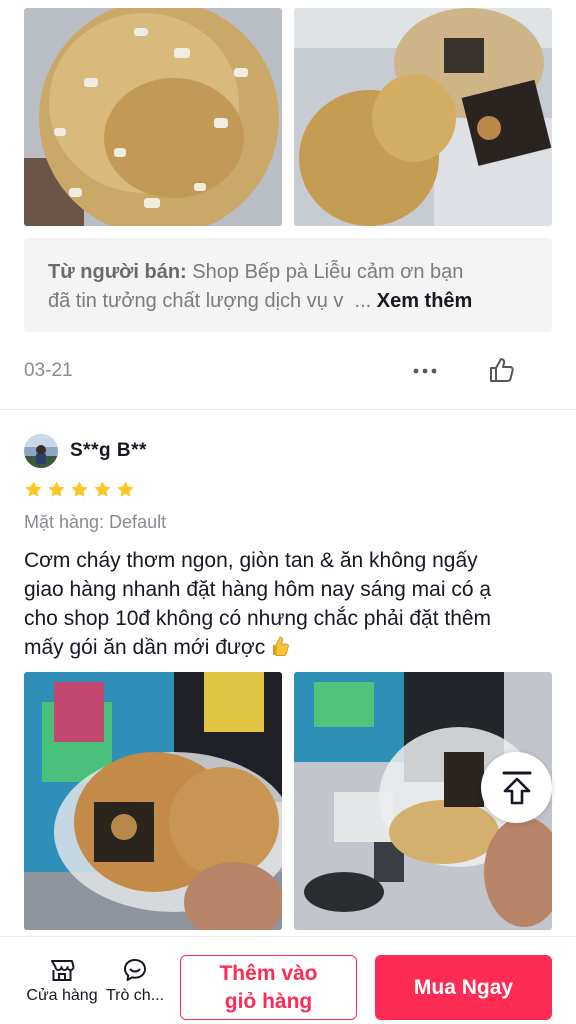 This screenshot has width=576, height=1024. What do you see at coordinates (502, 370) in the screenshot?
I see `thumbs-up-icon` at bounding box center [502, 370].